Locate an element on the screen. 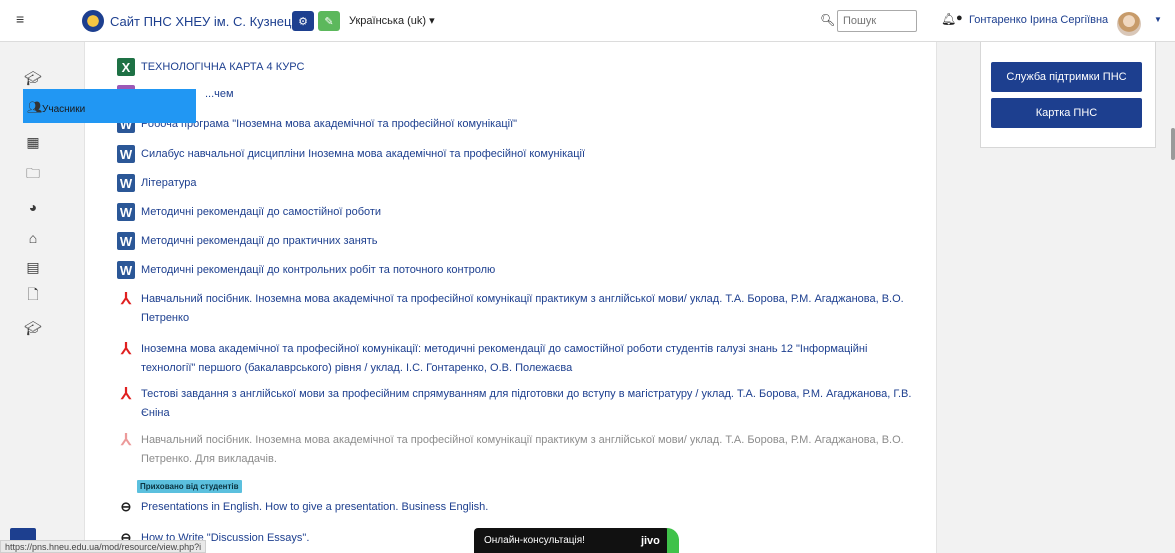 The width and height of the screenshot is (1175, 553). cogs-icon: ⚙ is located at coordinates (303, 21).